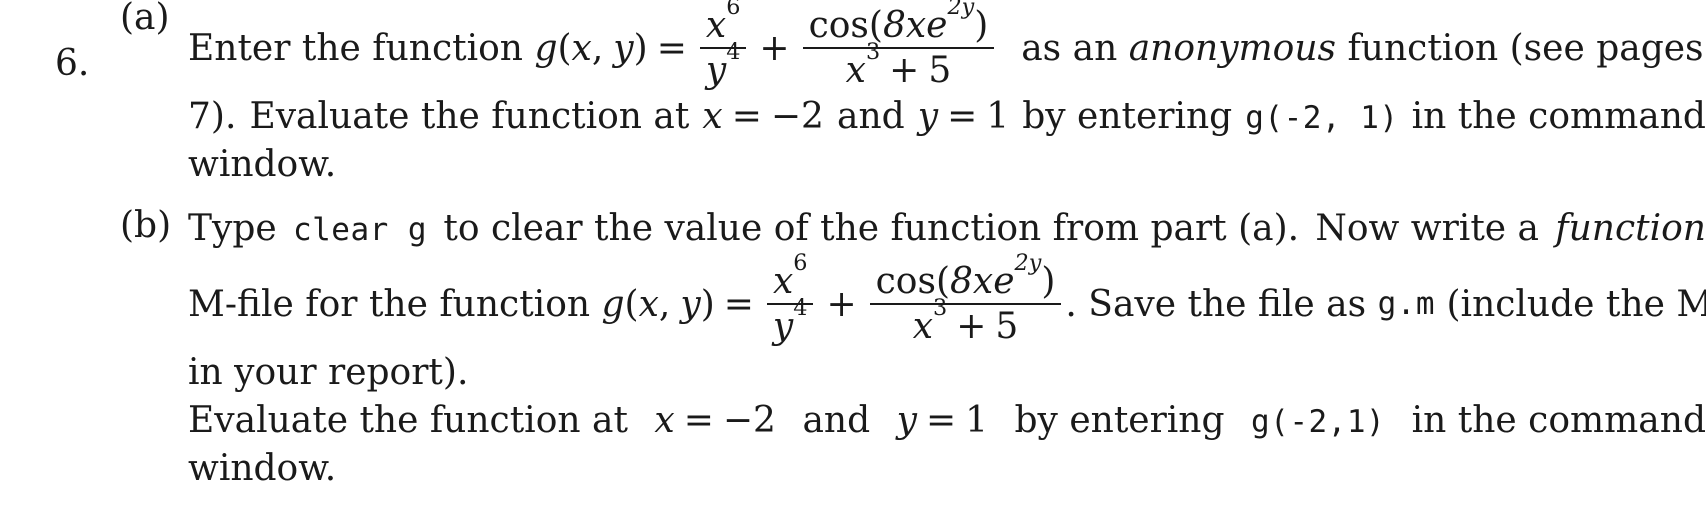 Image resolution: width=1706 pixels, height=518 pixels. What do you see at coordinates (833, 299) in the screenshot?
I see `formula-b: g(x, y) = x6 y4 + cos(8xe2y) x3 + 5` at bounding box center [833, 299].